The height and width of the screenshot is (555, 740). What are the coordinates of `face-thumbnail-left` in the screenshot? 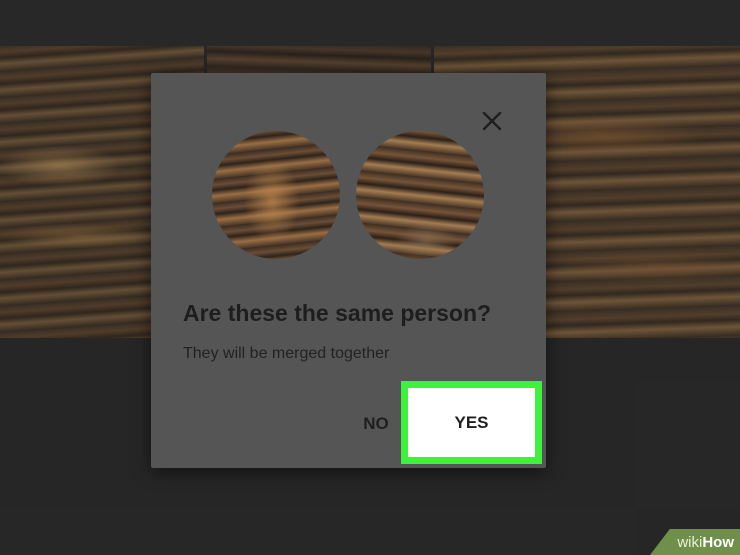 It's located at (276, 195).